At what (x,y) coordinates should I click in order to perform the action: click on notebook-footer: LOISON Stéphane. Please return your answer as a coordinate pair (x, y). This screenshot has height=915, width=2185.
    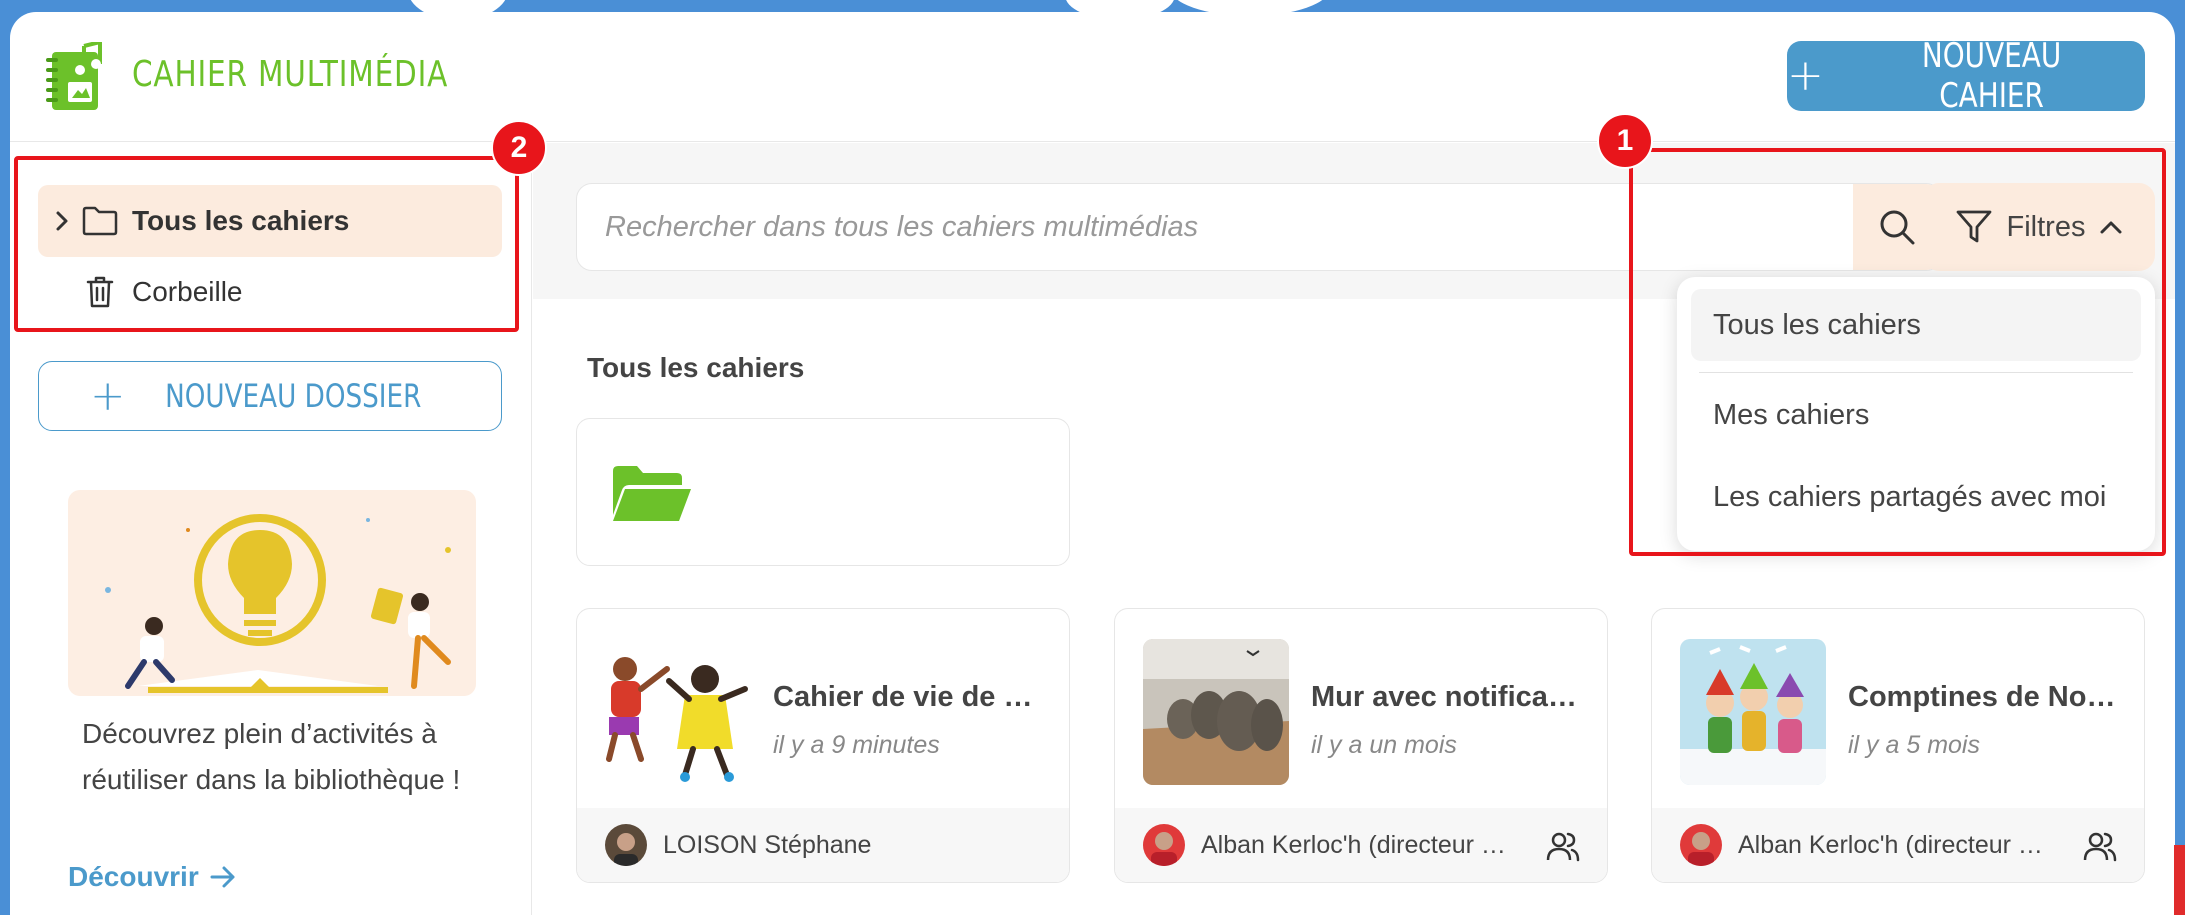
    Looking at the image, I should click on (823, 845).